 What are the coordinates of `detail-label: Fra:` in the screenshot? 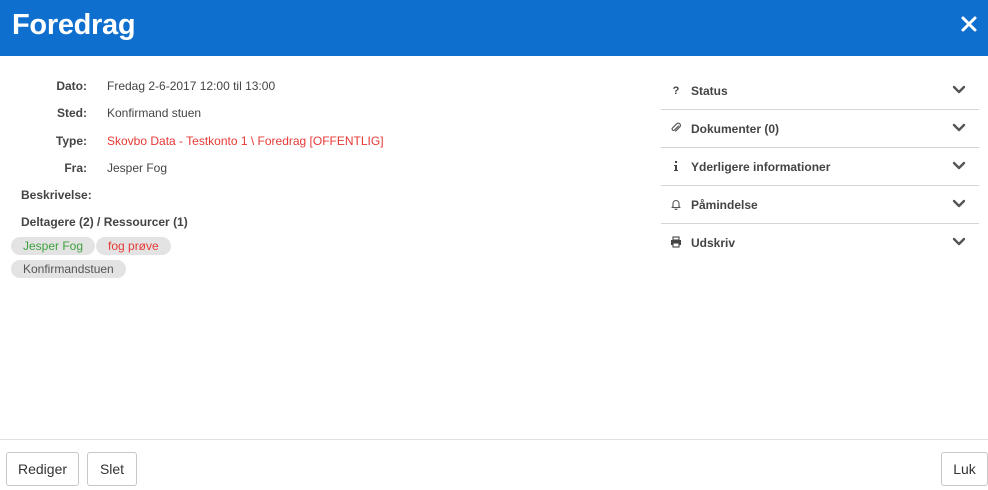 It's located at (75, 168).